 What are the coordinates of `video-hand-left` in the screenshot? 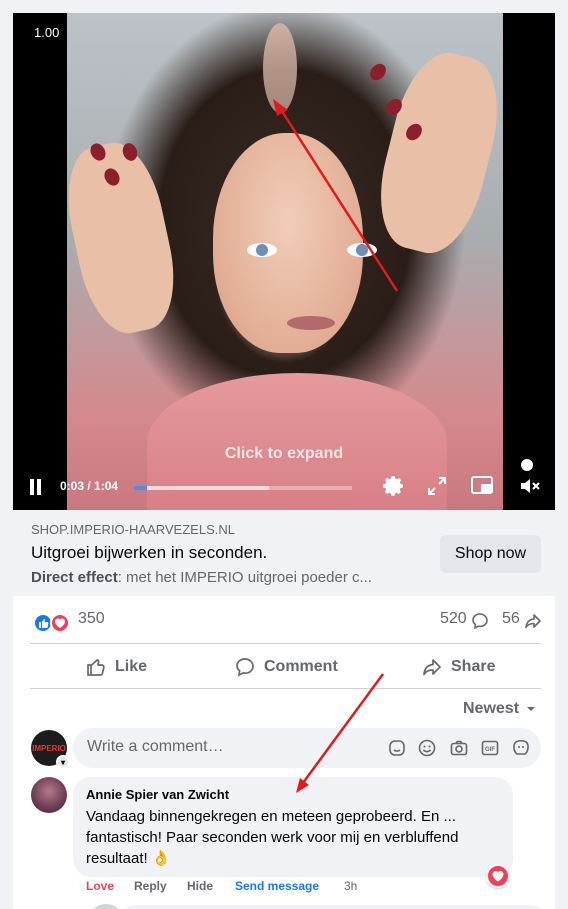 It's located at (121, 238).